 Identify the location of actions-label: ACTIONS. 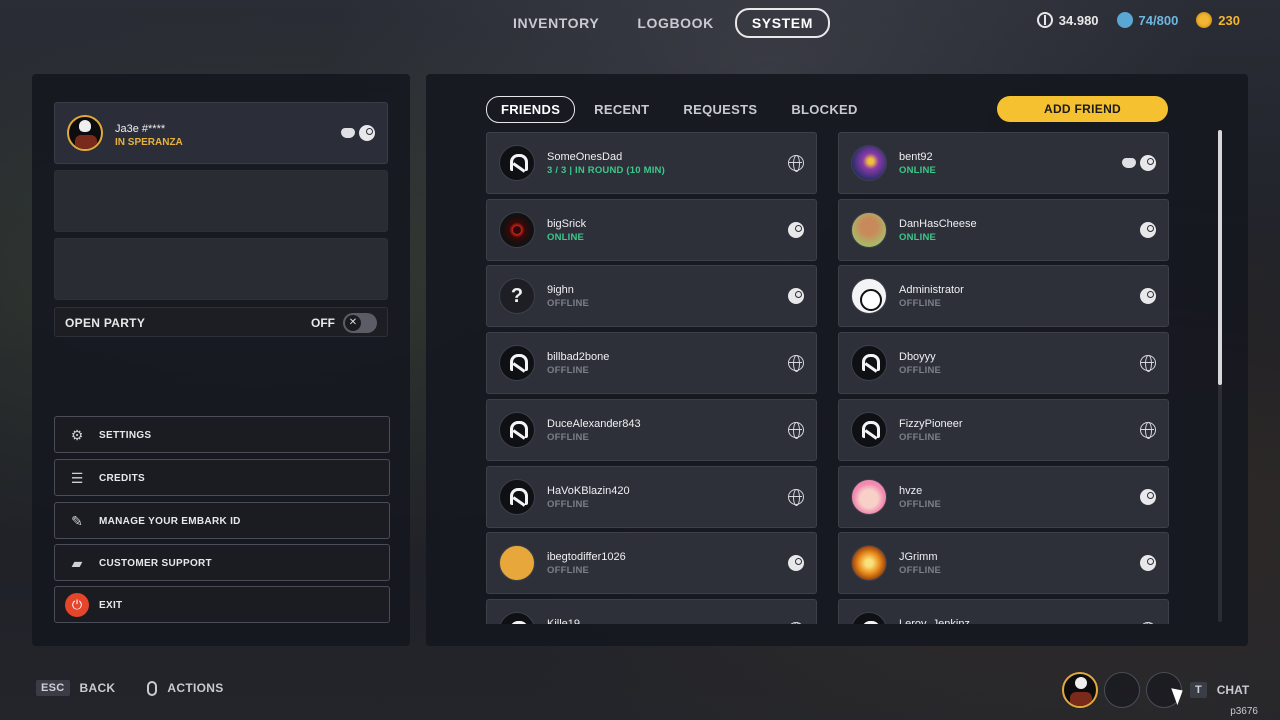
(195, 688).